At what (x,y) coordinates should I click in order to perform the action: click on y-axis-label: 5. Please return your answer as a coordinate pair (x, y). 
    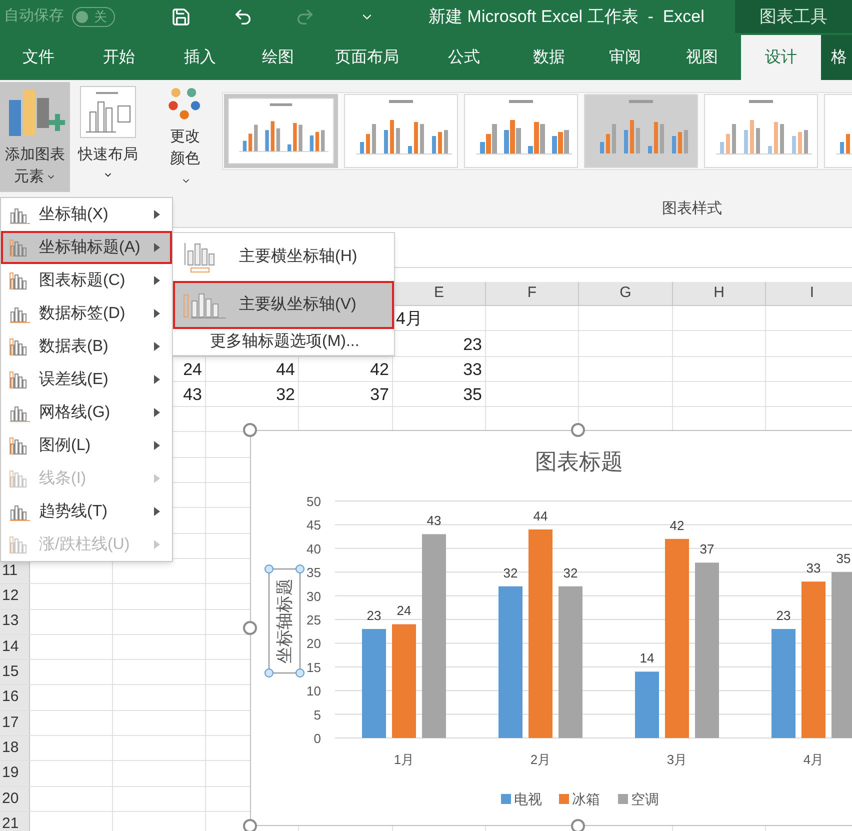
    Looking at the image, I should click on (317, 714).